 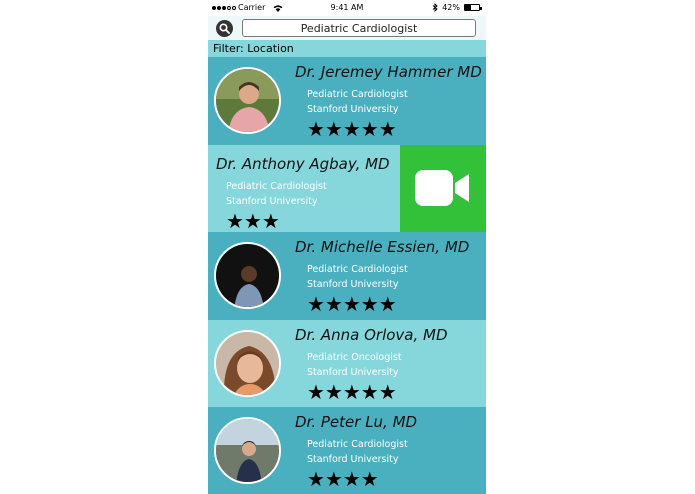 I want to click on location-filter: Filter: Location, so click(x=347, y=48).